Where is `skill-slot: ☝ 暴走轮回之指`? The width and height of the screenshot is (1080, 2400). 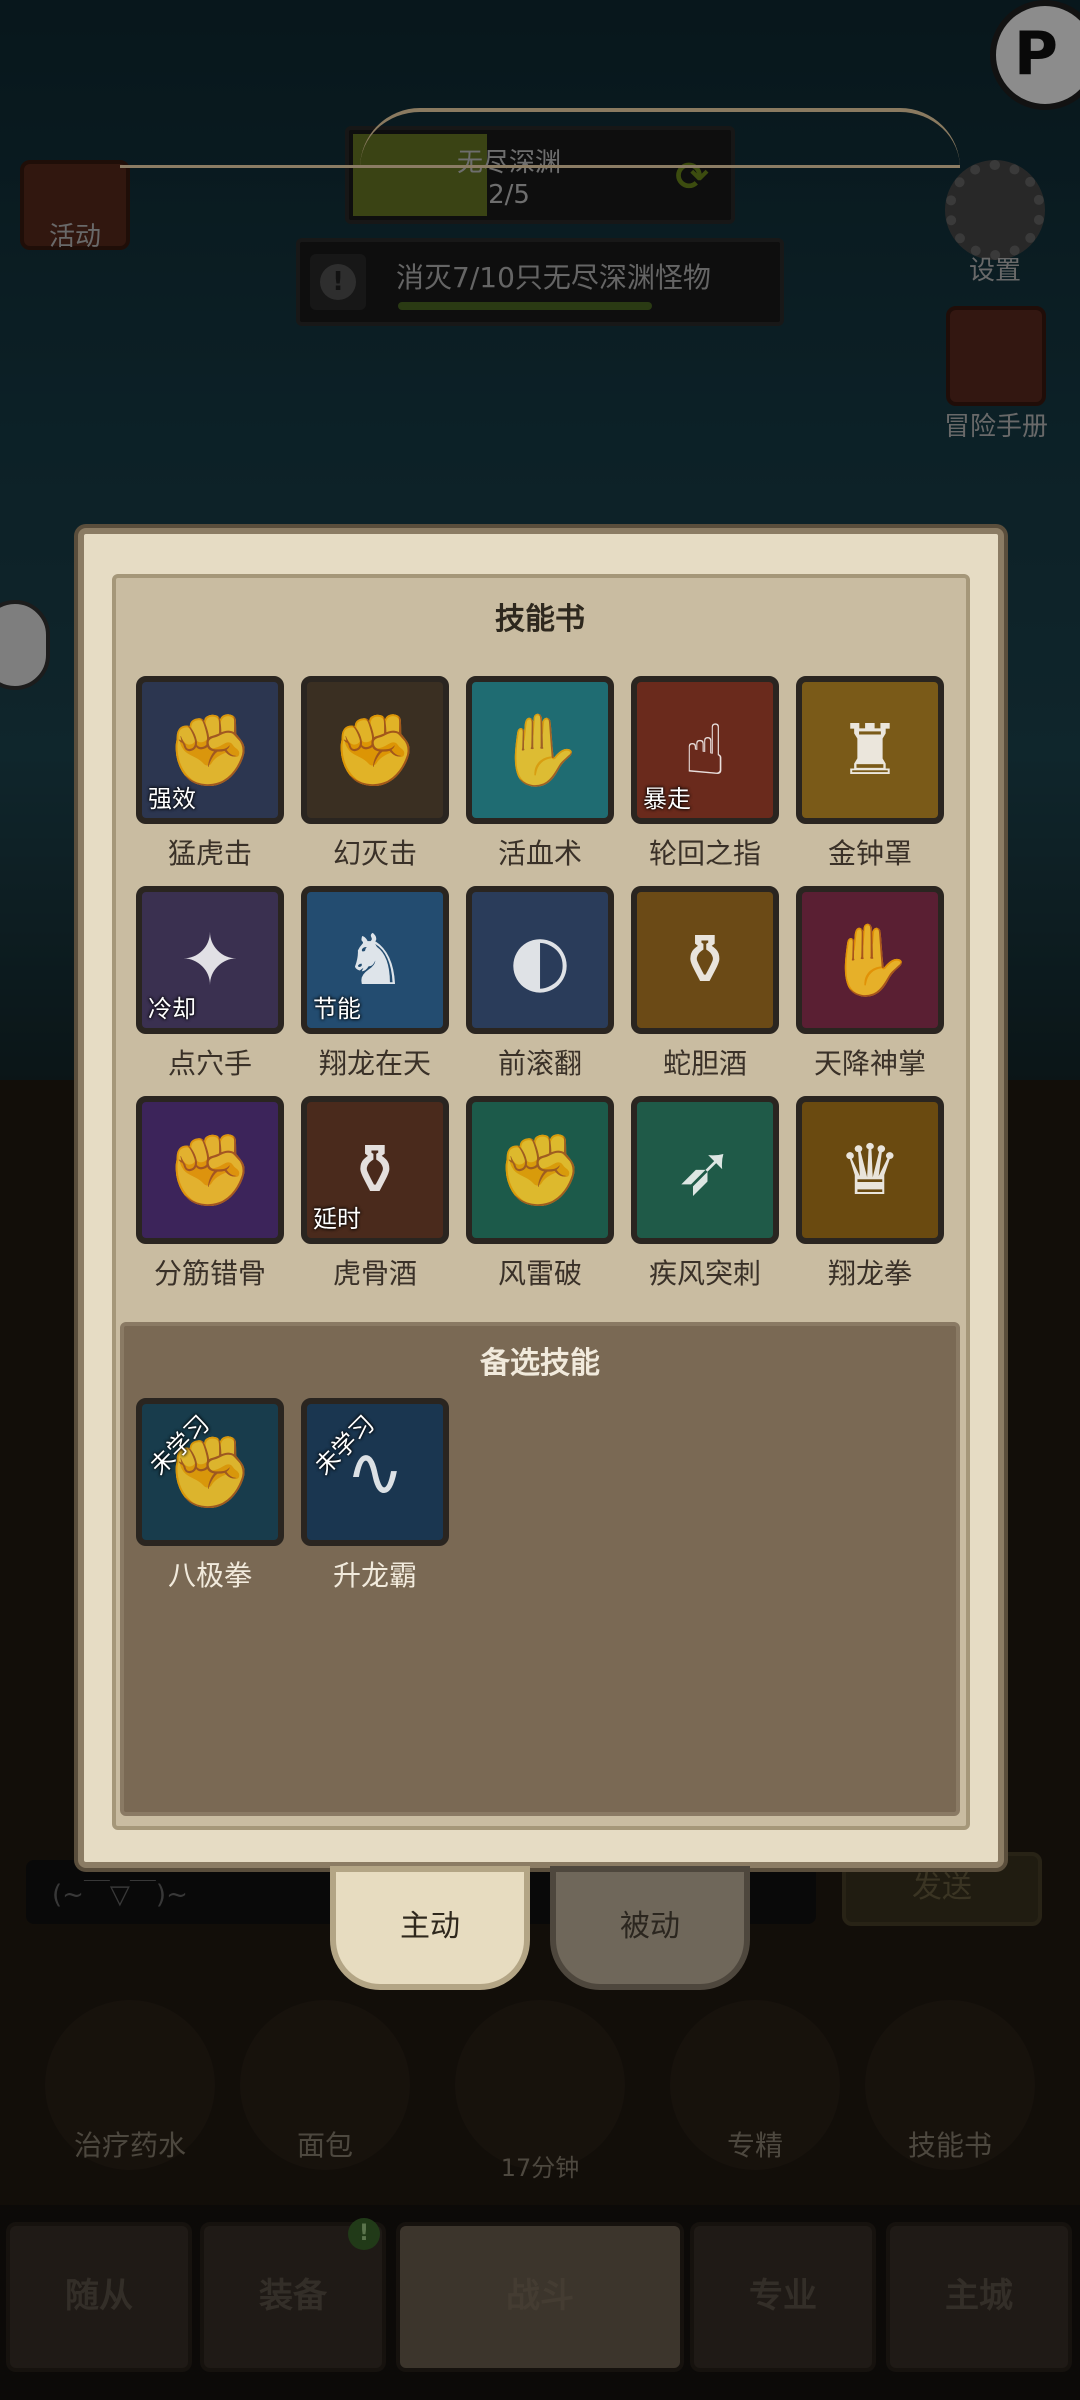 skill-slot: ☝ 暴走轮回之指 is located at coordinates (705, 774).